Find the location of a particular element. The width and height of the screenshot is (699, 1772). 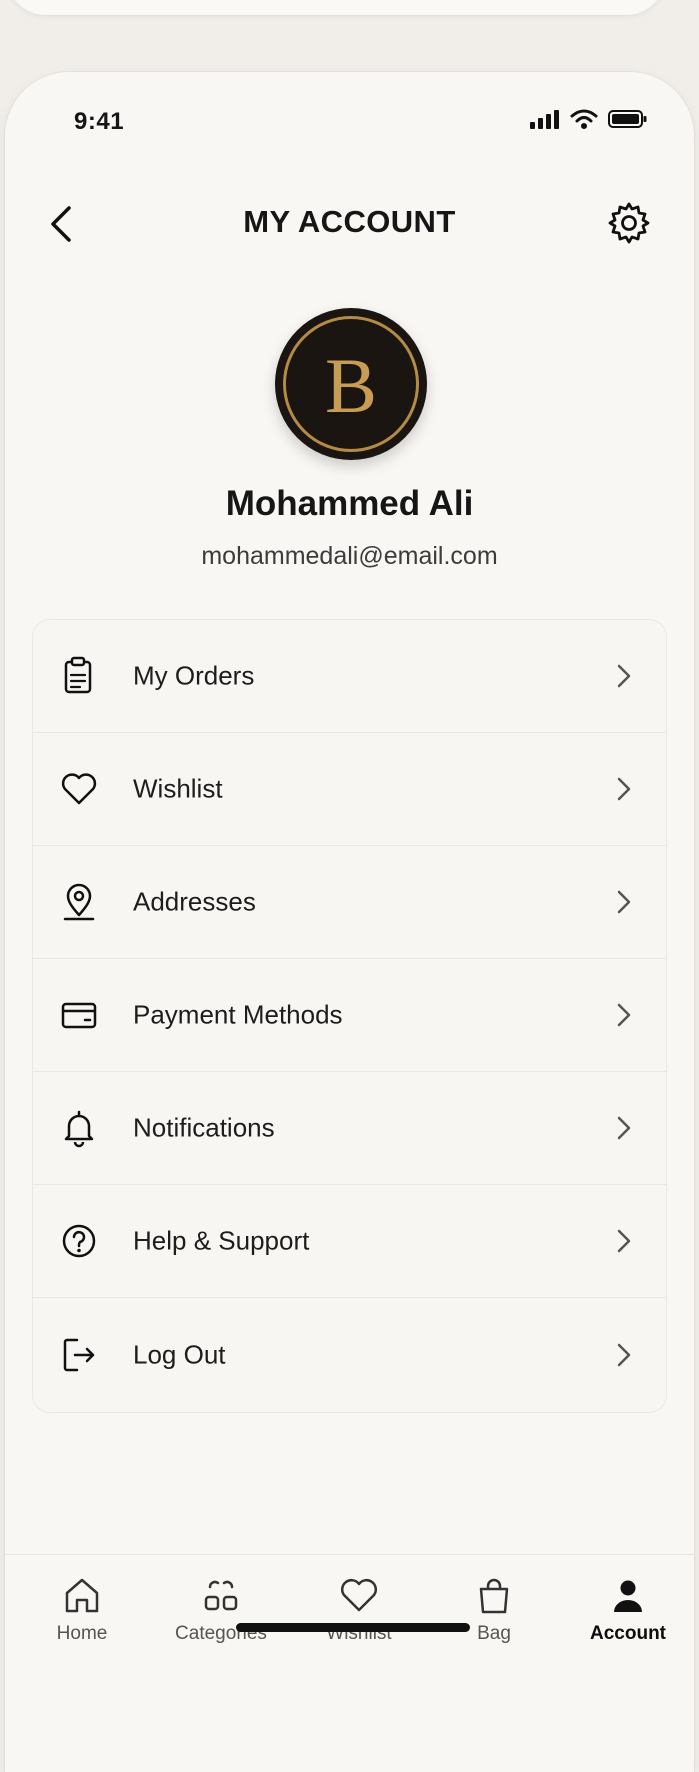

menu-item-addresses: Addresses is located at coordinates (349, 902).